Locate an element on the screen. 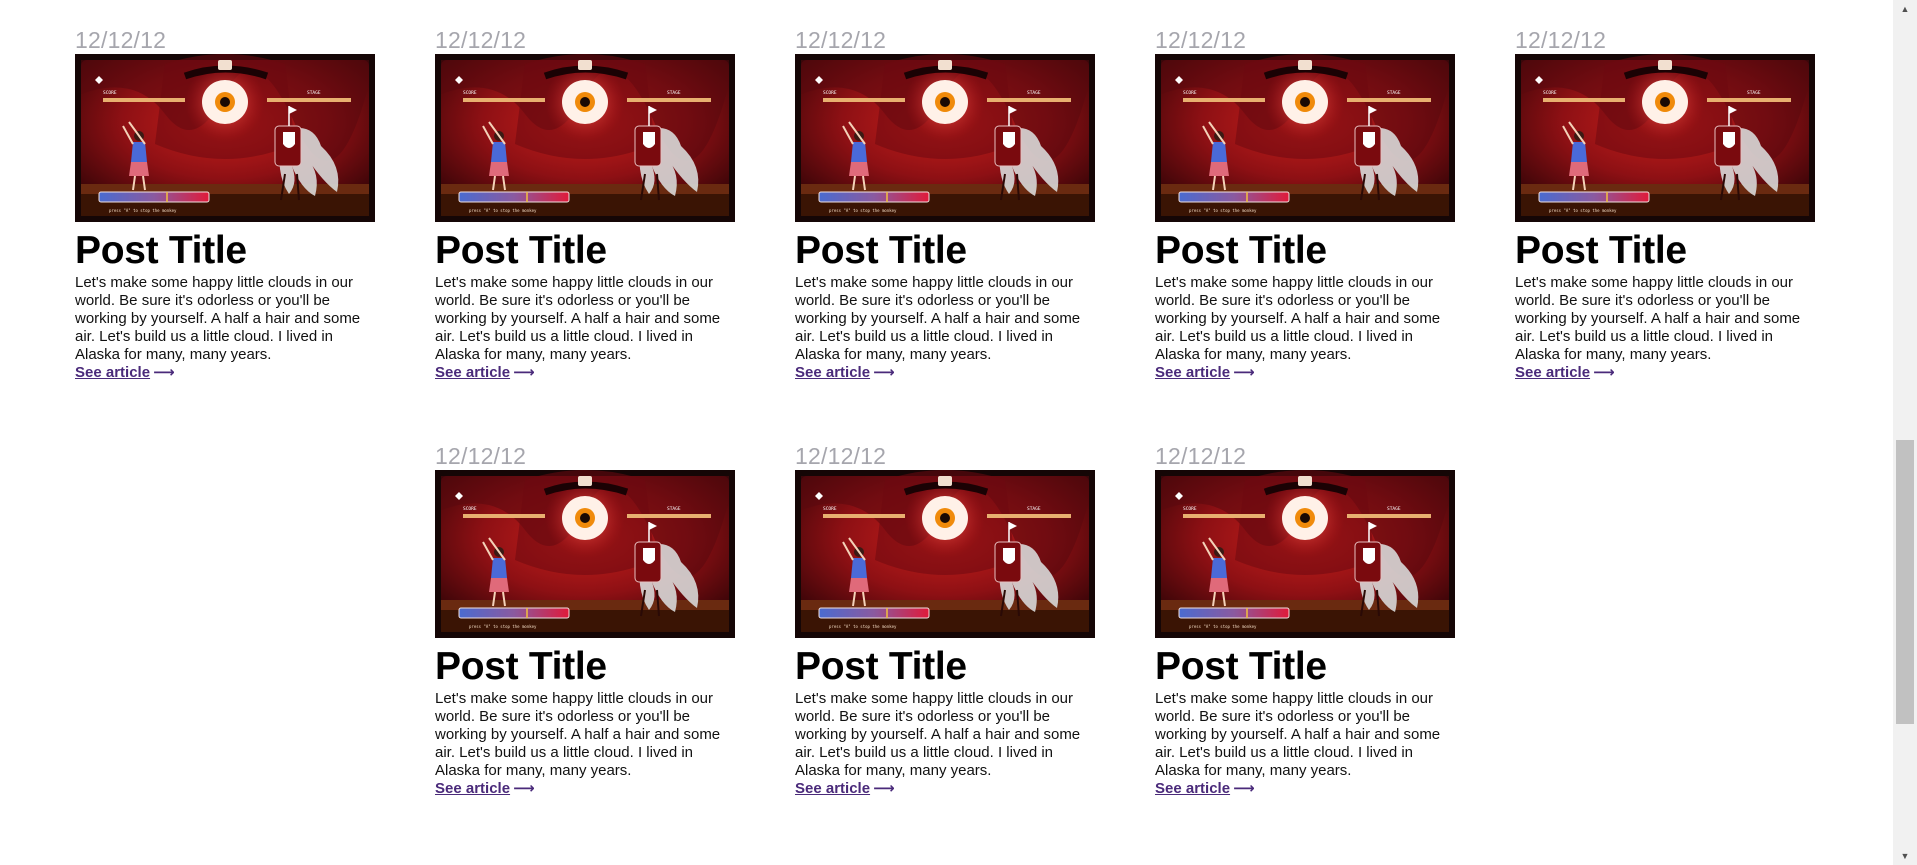 This screenshot has height=865, width=1917. scroll-up-icon: ▲ is located at coordinates (1905, 9).